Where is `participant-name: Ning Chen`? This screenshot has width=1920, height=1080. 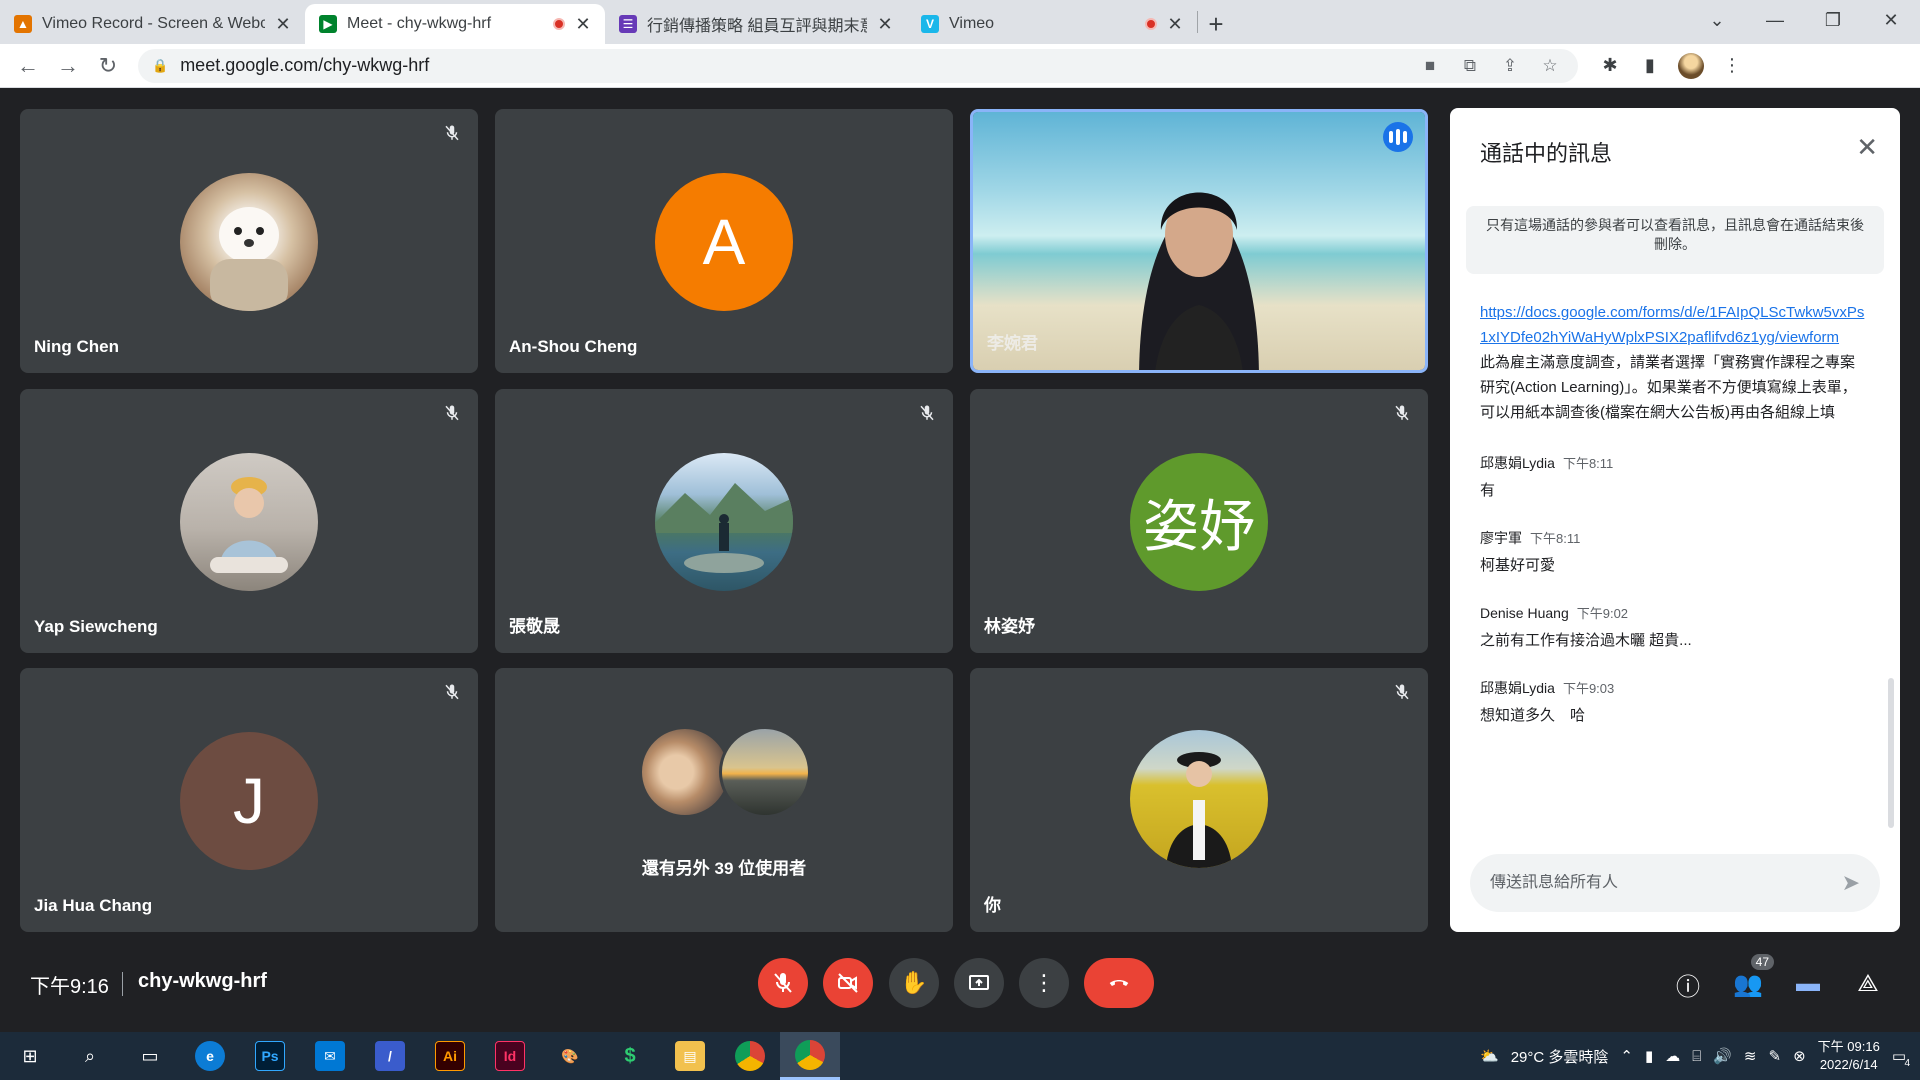 participant-name: Ning Chen is located at coordinates (76, 346).